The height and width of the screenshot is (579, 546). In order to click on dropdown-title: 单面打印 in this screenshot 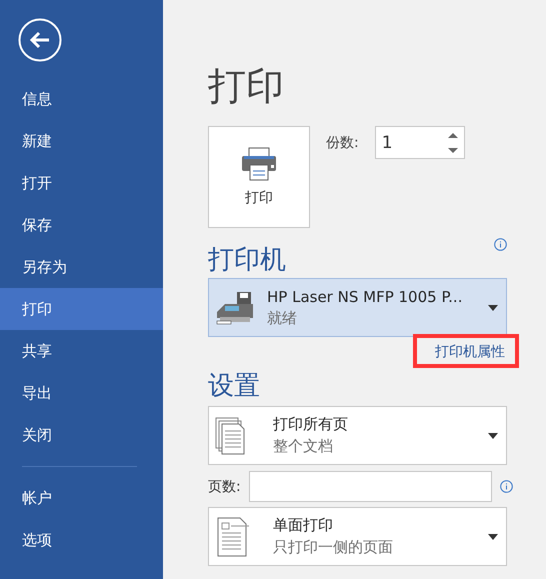, I will do `click(303, 525)`.